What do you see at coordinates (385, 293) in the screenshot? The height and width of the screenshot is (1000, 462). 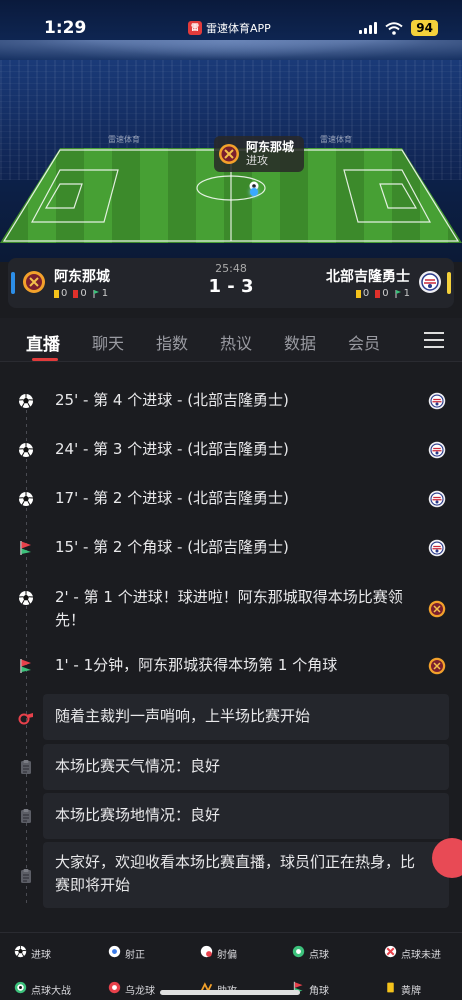 I see `away-red-count: 0` at bounding box center [385, 293].